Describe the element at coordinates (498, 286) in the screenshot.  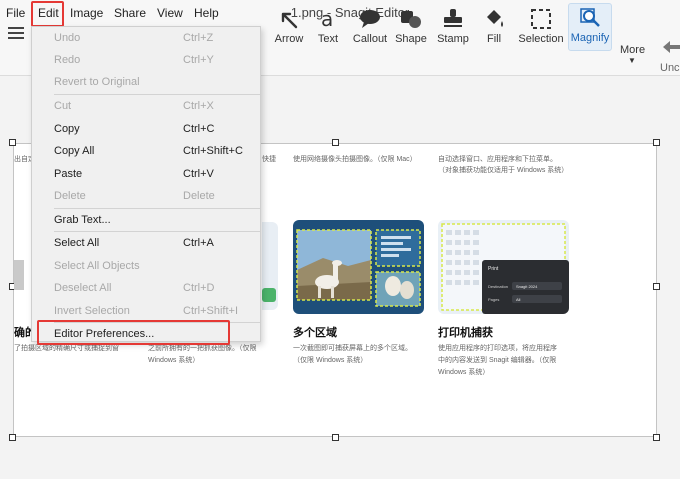
I see `printer-destination-label: Destination` at that location.